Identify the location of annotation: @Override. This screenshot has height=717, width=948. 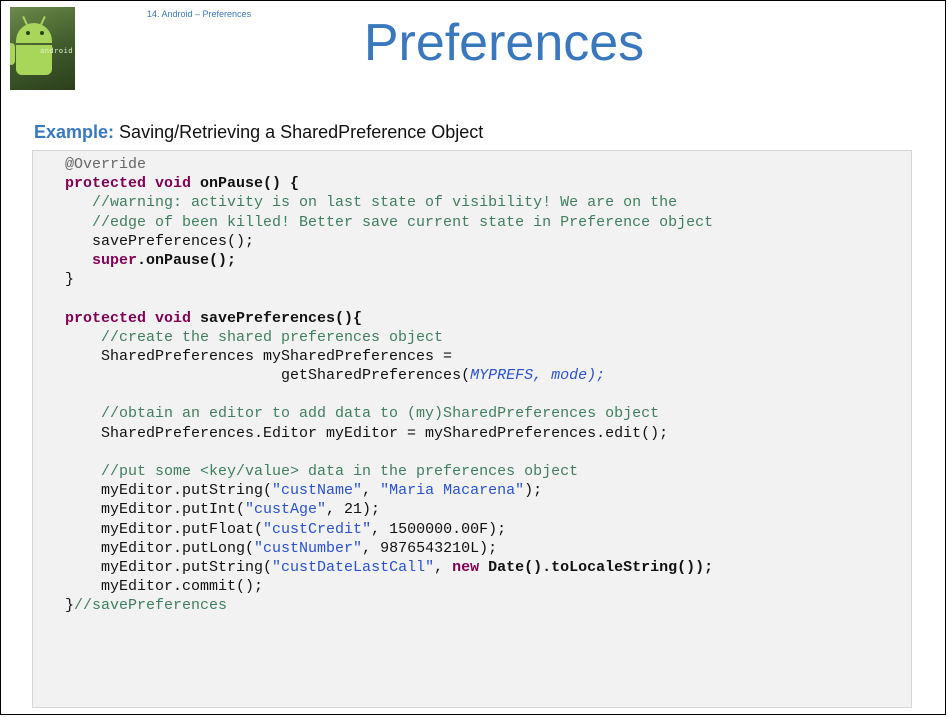
(106, 164).